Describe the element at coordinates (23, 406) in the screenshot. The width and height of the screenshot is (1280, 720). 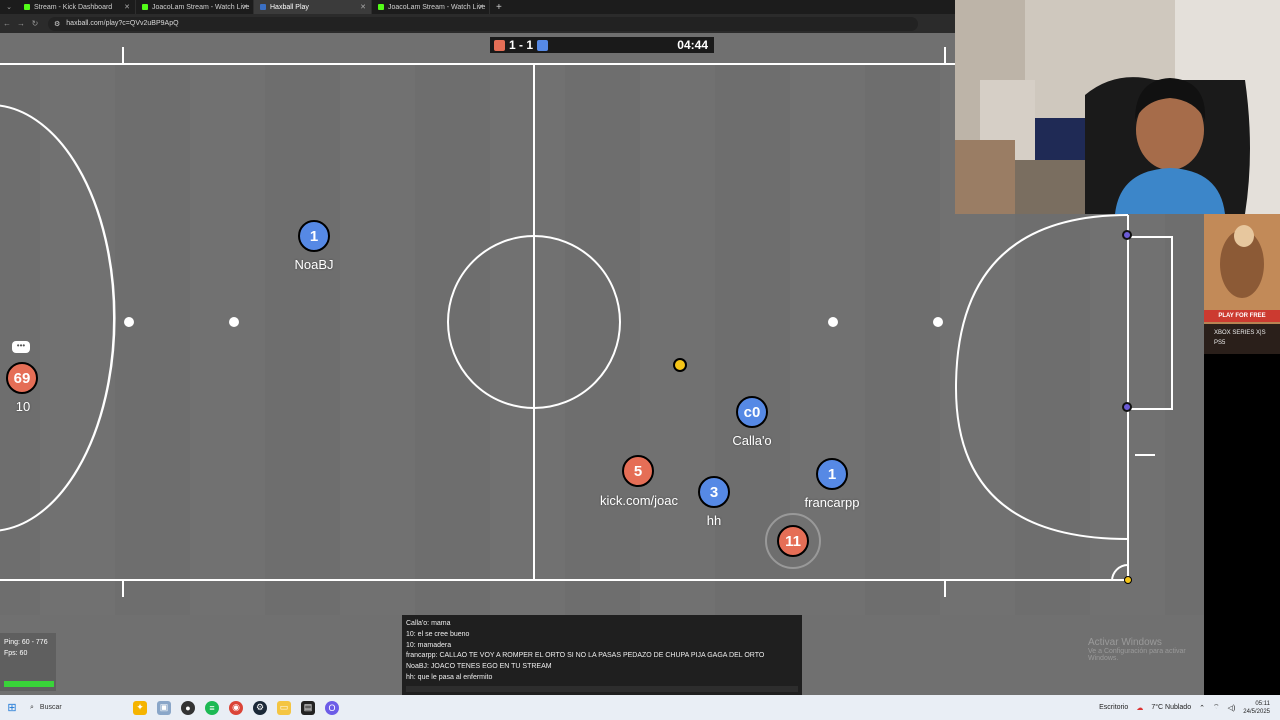
I see `player-name: 10` at that location.